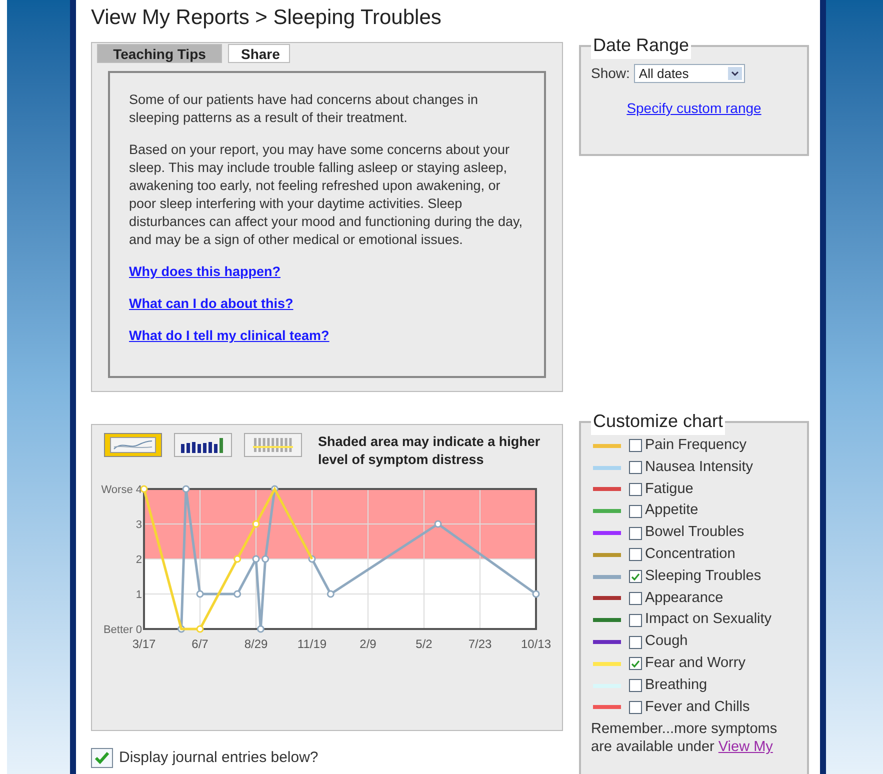 The height and width of the screenshot is (774, 883). Describe the element at coordinates (312, 644) in the screenshot. I see `x-tick-label: 11/19` at that location.